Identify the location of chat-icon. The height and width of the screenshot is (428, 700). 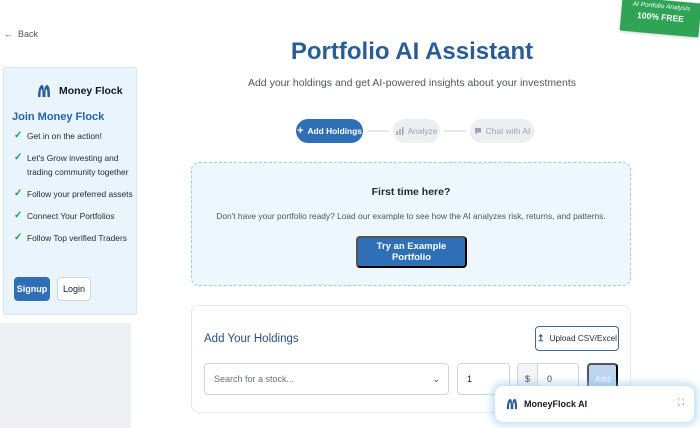
(477, 131).